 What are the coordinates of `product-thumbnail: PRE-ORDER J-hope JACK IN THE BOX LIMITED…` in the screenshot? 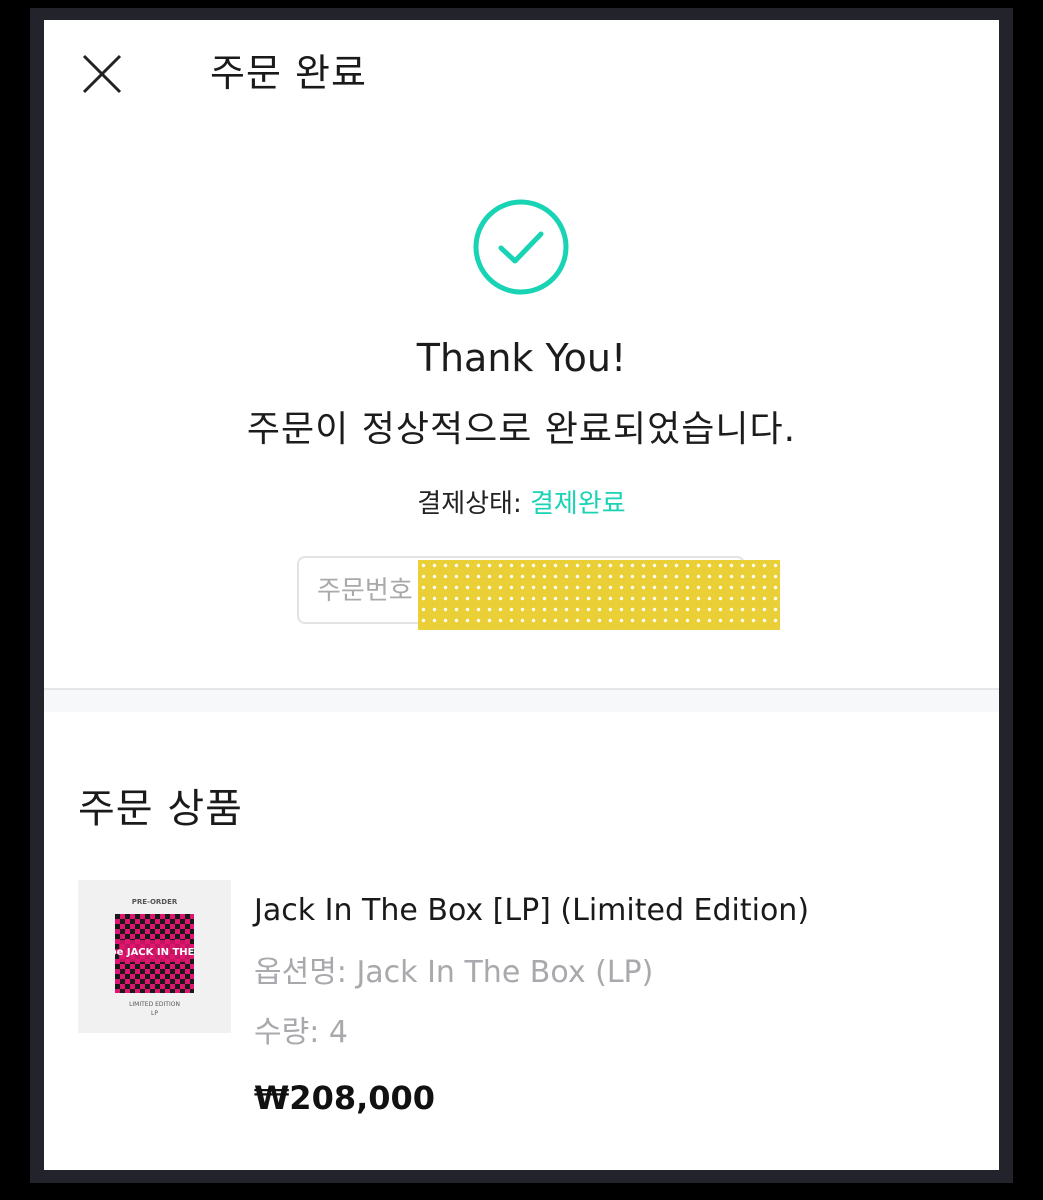 It's located at (154, 956).